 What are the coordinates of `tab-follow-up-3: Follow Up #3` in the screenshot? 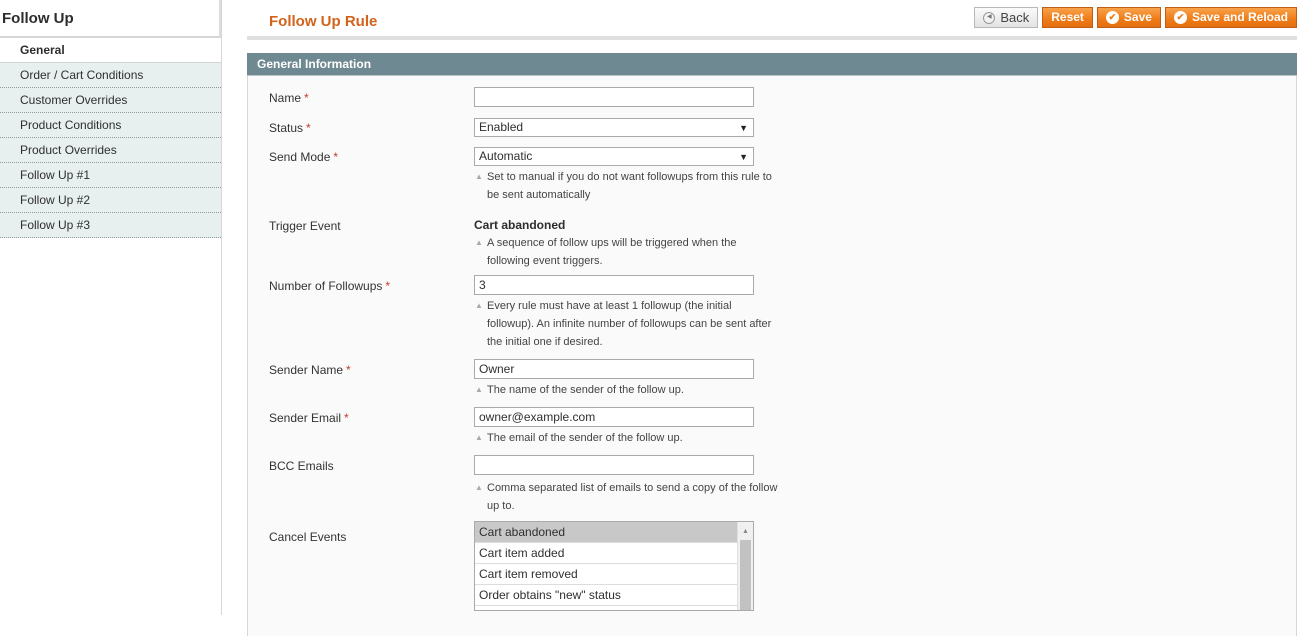 It's located at (110, 225).